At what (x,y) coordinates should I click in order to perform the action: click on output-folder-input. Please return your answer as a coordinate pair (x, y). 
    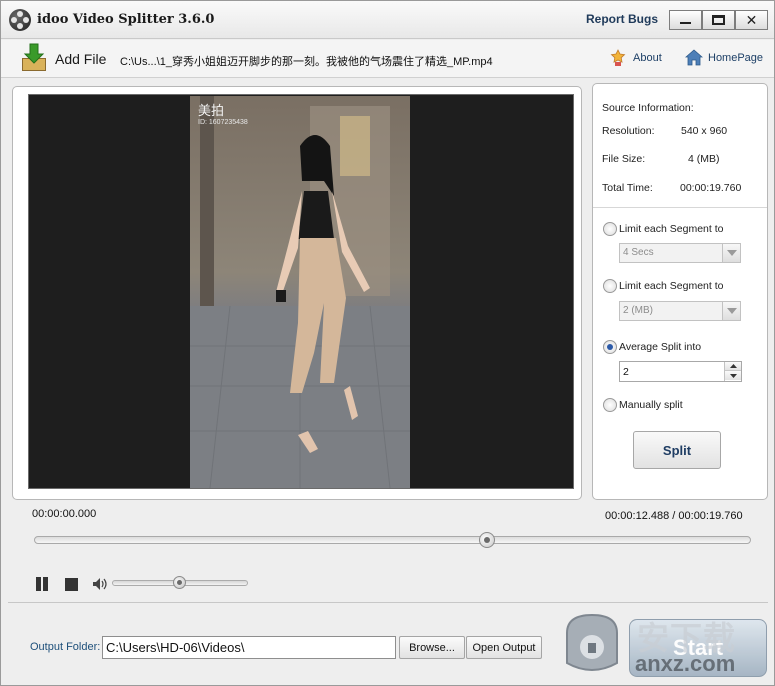
    Looking at the image, I should click on (249, 647).